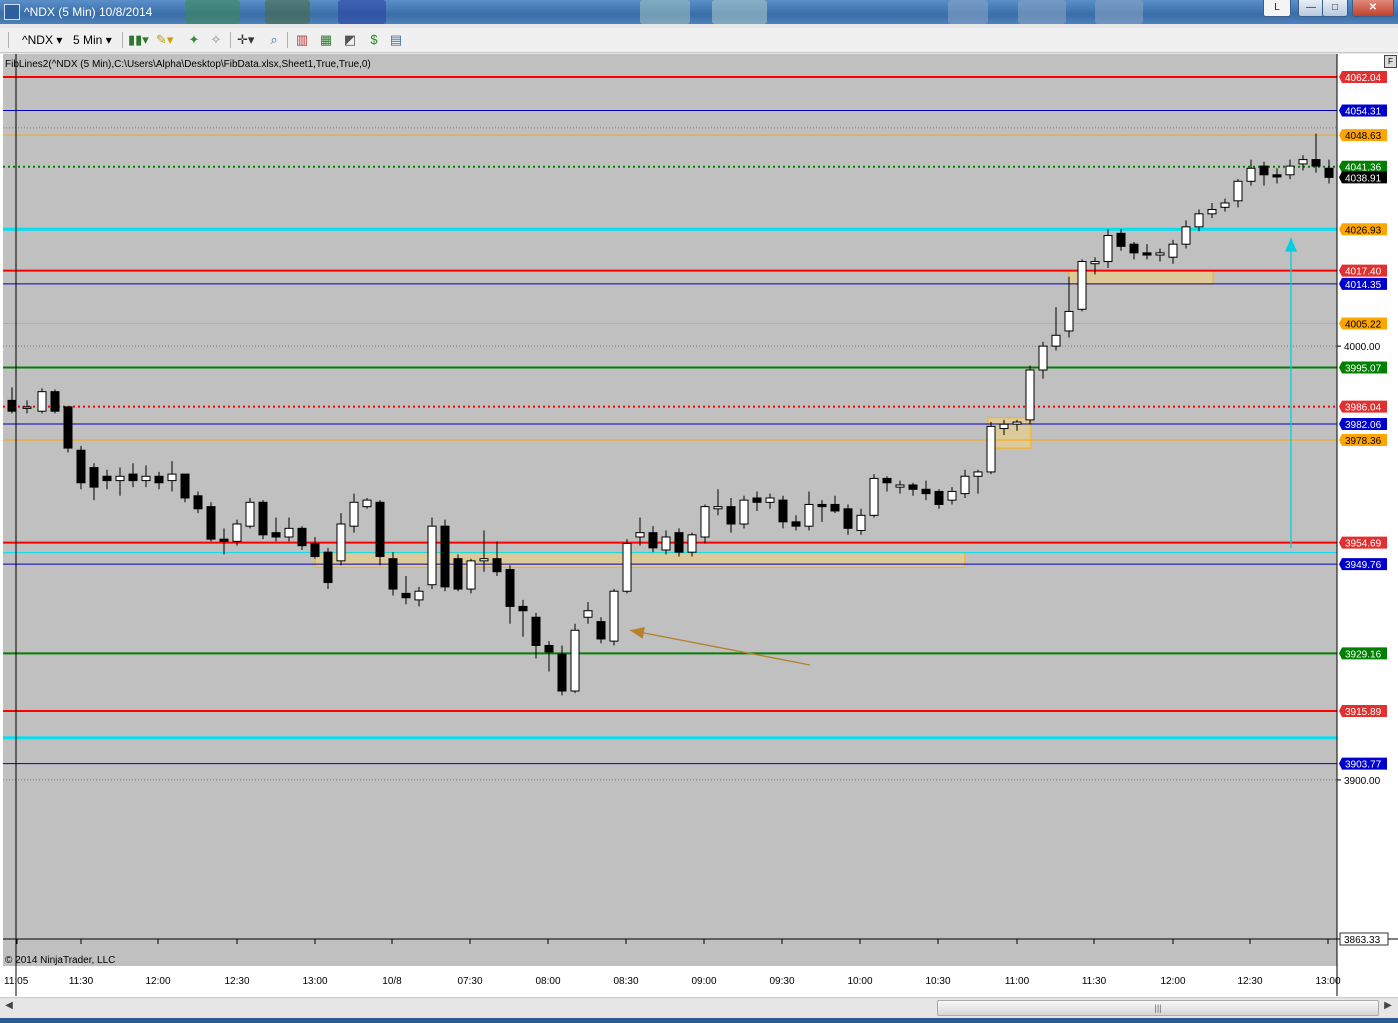  I want to click on scroll-thumb: |||, so click(1158, 1008).